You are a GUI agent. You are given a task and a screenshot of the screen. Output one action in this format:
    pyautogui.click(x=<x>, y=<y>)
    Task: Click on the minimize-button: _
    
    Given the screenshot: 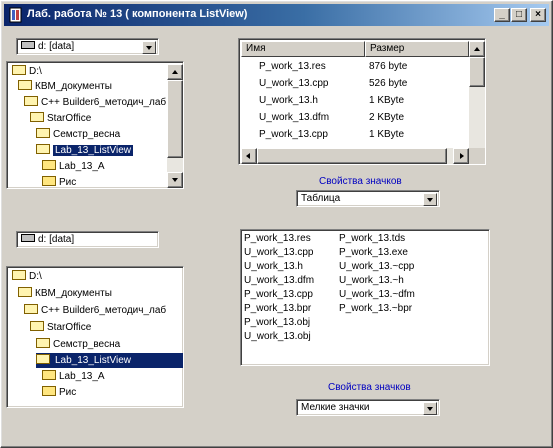 What is the action you would take?
    pyautogui.click(x=502, y=15)
    